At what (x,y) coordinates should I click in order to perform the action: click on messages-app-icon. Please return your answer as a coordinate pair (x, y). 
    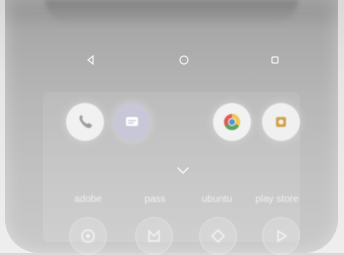
    Looking at the image, I should click on (132, 122).